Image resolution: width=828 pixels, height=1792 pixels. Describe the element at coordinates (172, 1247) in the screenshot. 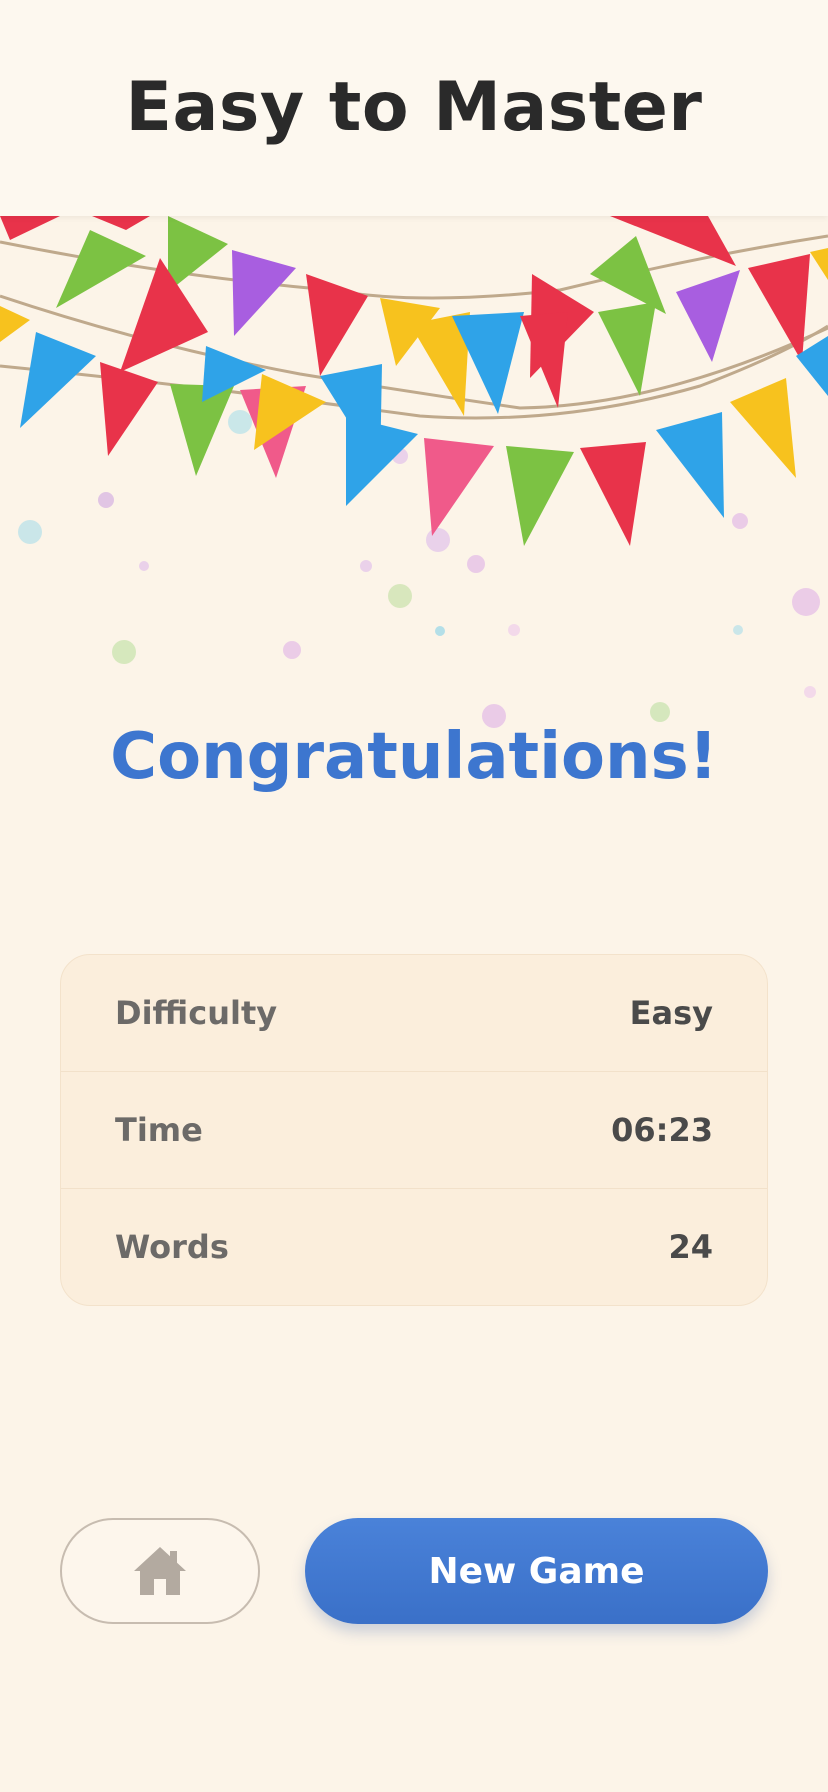

I see `stat-label-words: Words` at that location.